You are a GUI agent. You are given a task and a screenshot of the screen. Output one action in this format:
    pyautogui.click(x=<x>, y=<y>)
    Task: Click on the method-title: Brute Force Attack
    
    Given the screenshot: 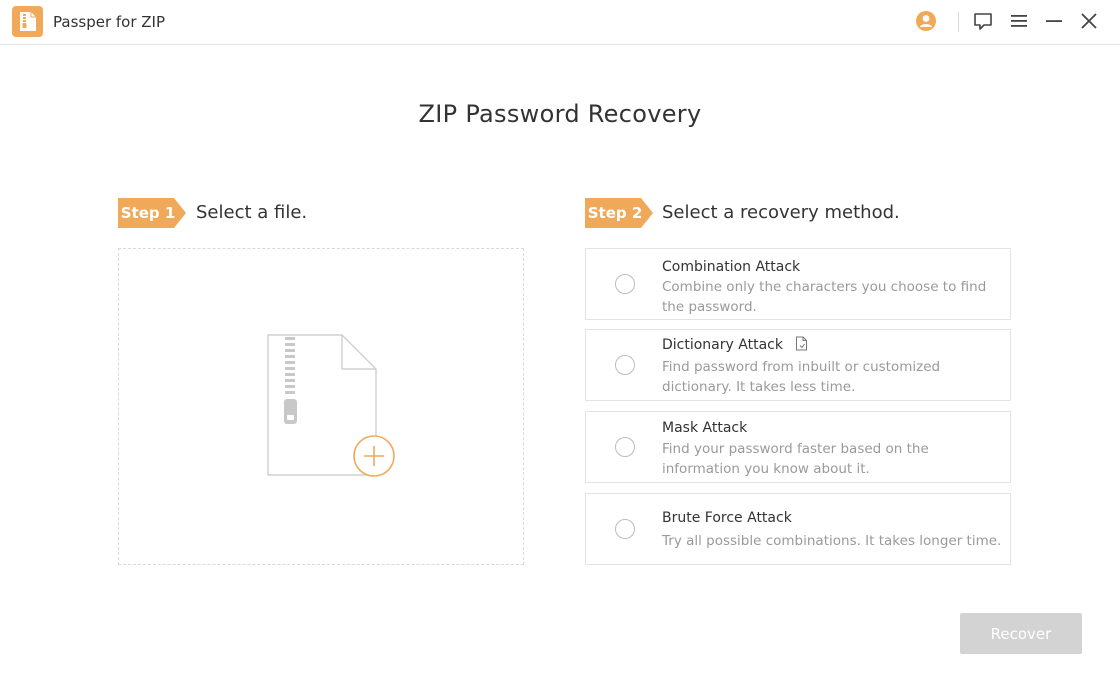 What is the action you would take?
    pyautogui.click(x=727, y=518)
    